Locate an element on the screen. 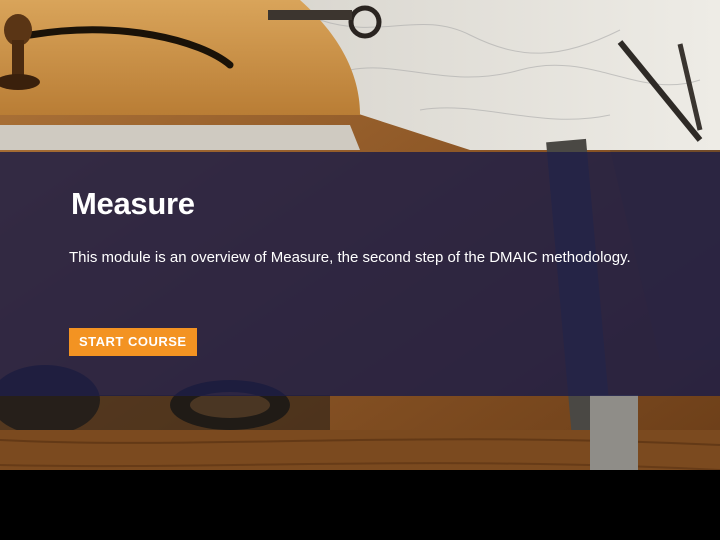  module-title: Measure is located at coordinates (133, 203).